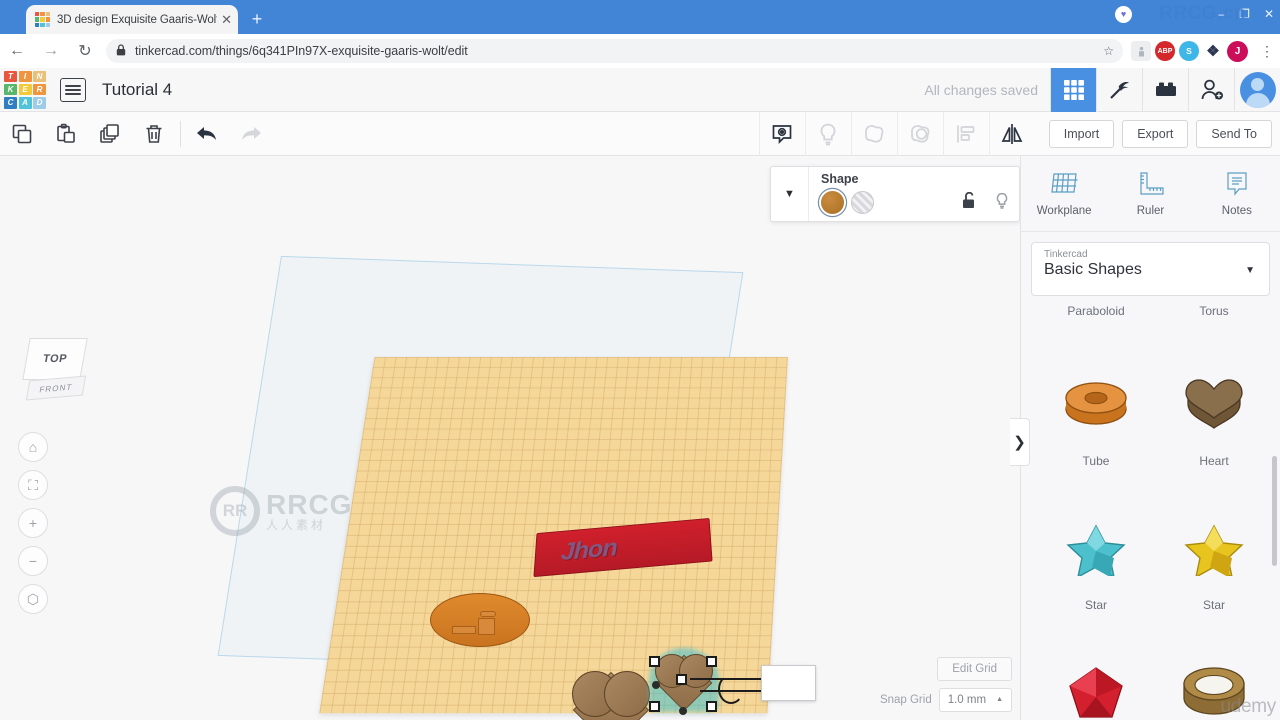  I want to click on maximize-button: ❐, so click(1244, 14).